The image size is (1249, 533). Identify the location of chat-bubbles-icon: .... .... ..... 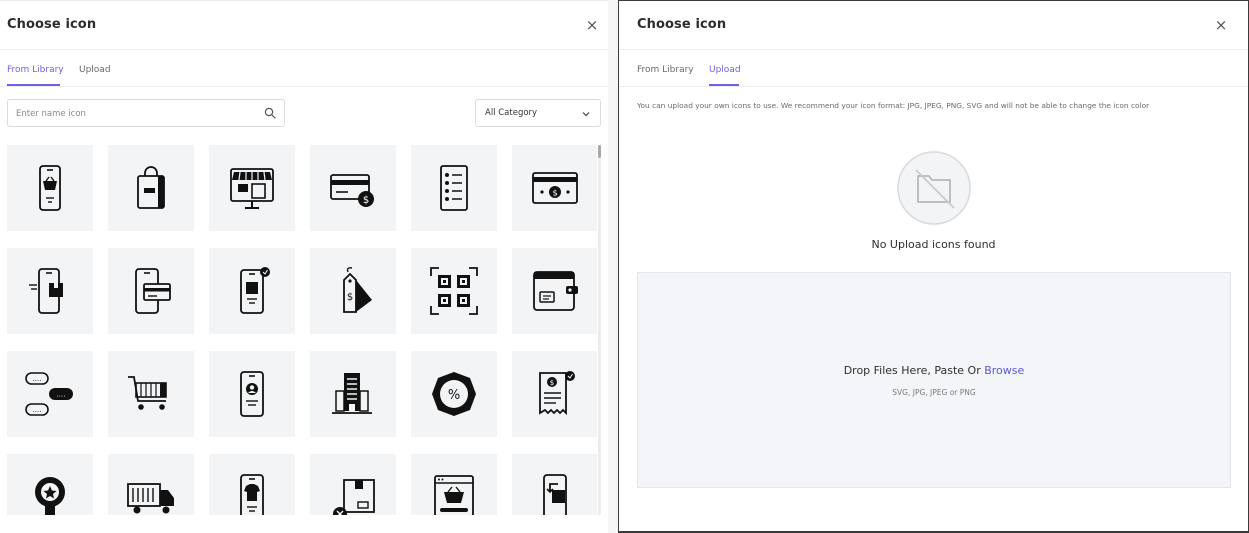
(49, 394).